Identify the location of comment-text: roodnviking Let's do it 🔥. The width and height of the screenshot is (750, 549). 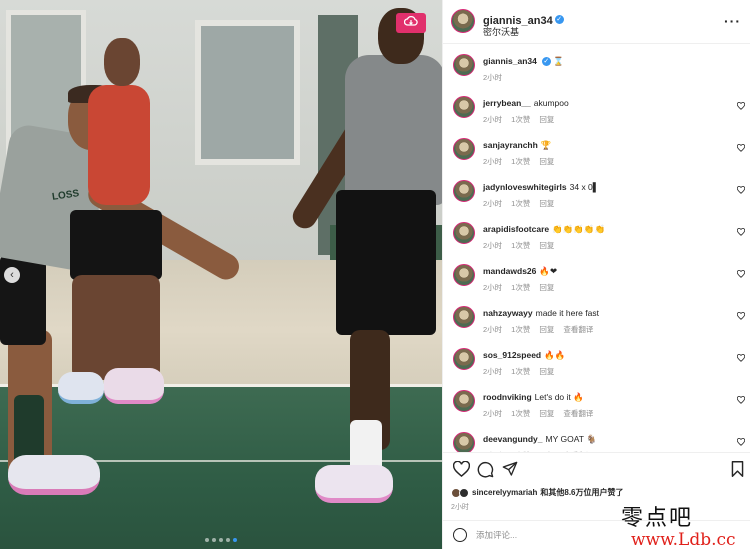
(533, 397).